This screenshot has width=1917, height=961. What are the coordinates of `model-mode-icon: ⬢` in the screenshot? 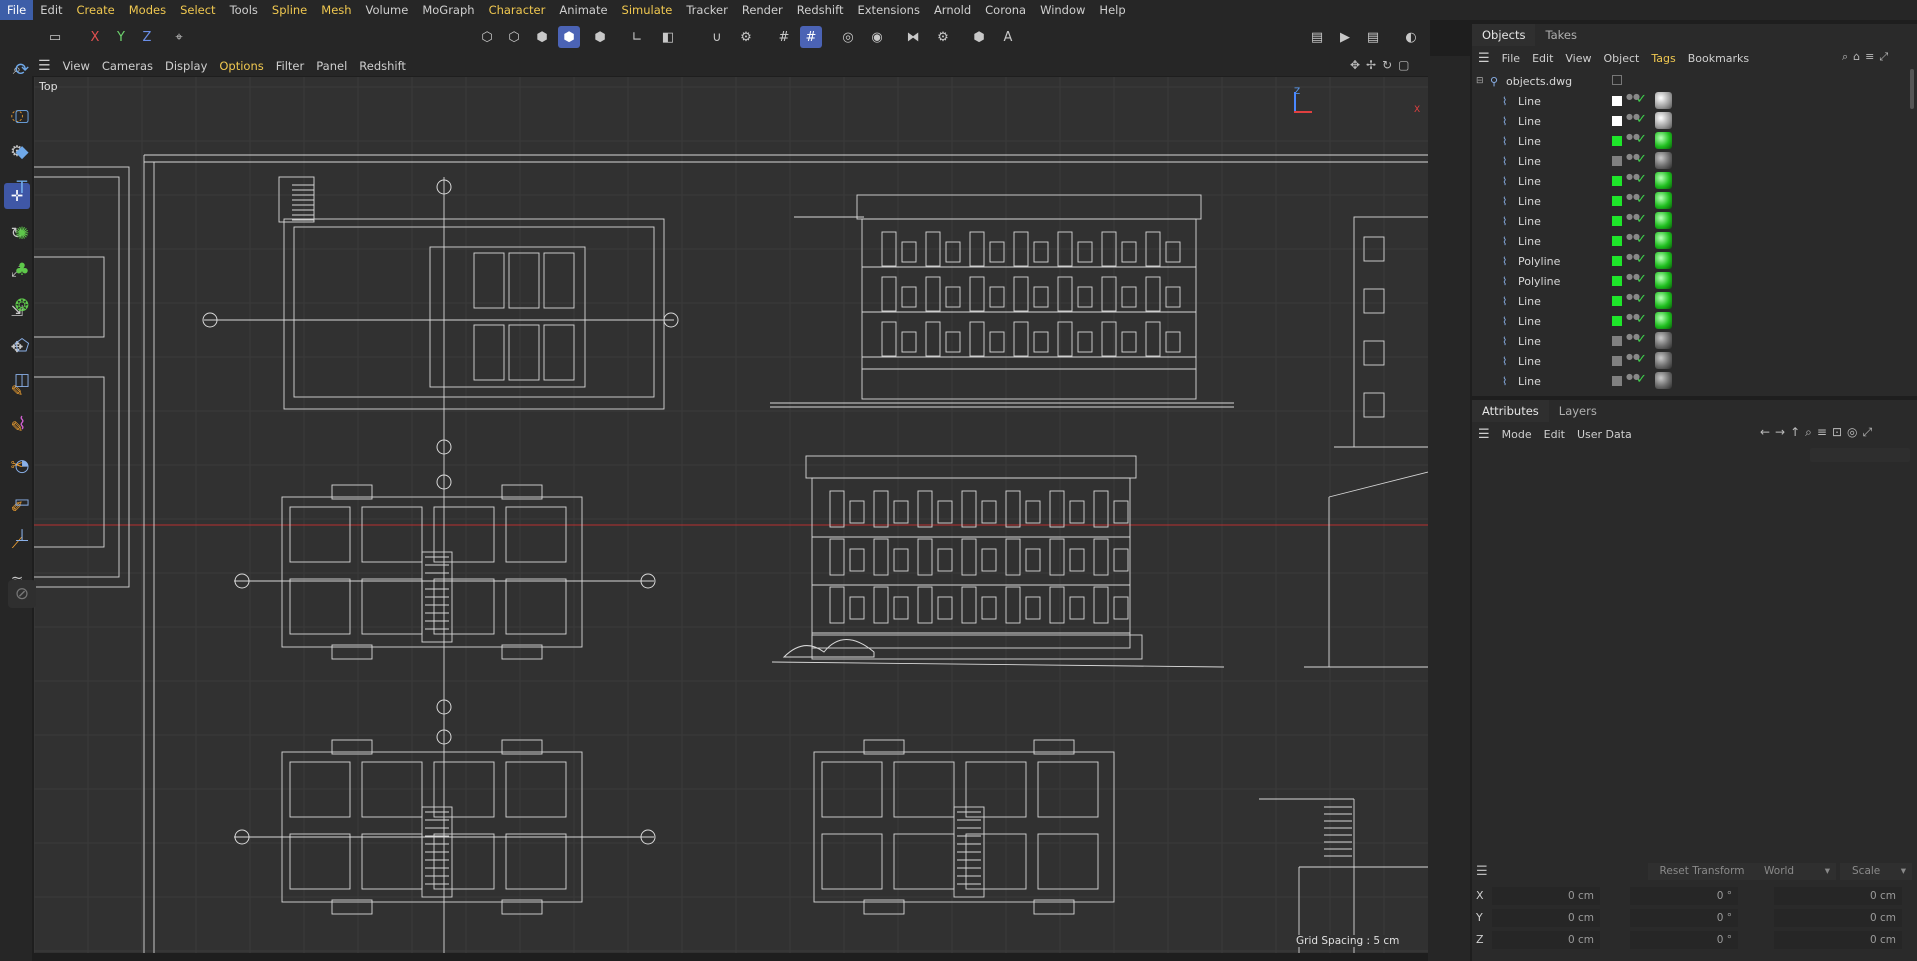 It's located at (569, 37).